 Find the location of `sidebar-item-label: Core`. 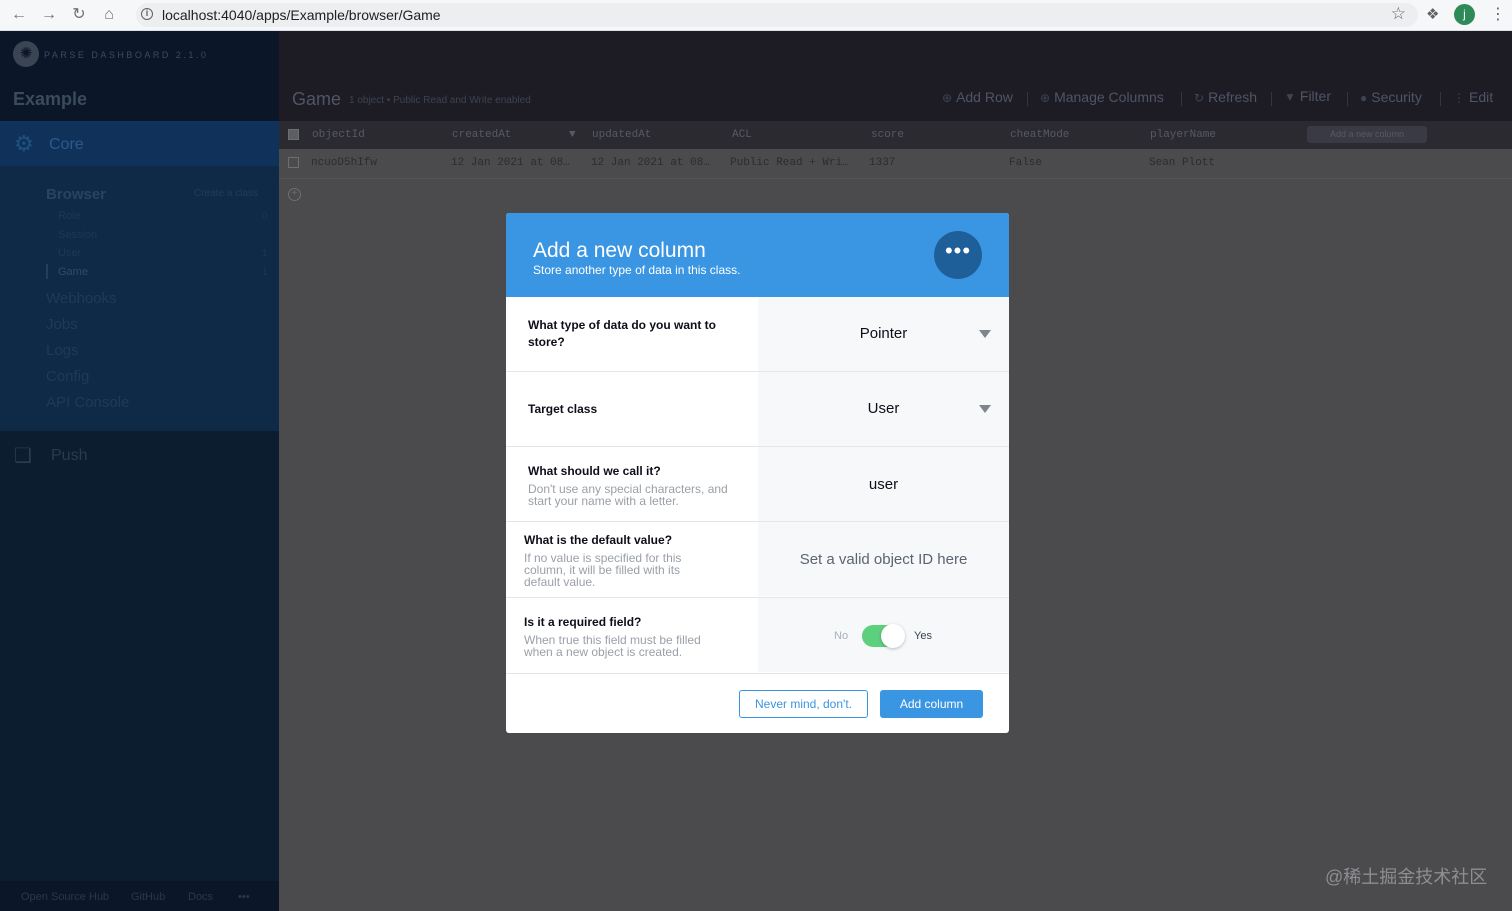

sidebar-item-label: Core is located at coordinates (66, 144).